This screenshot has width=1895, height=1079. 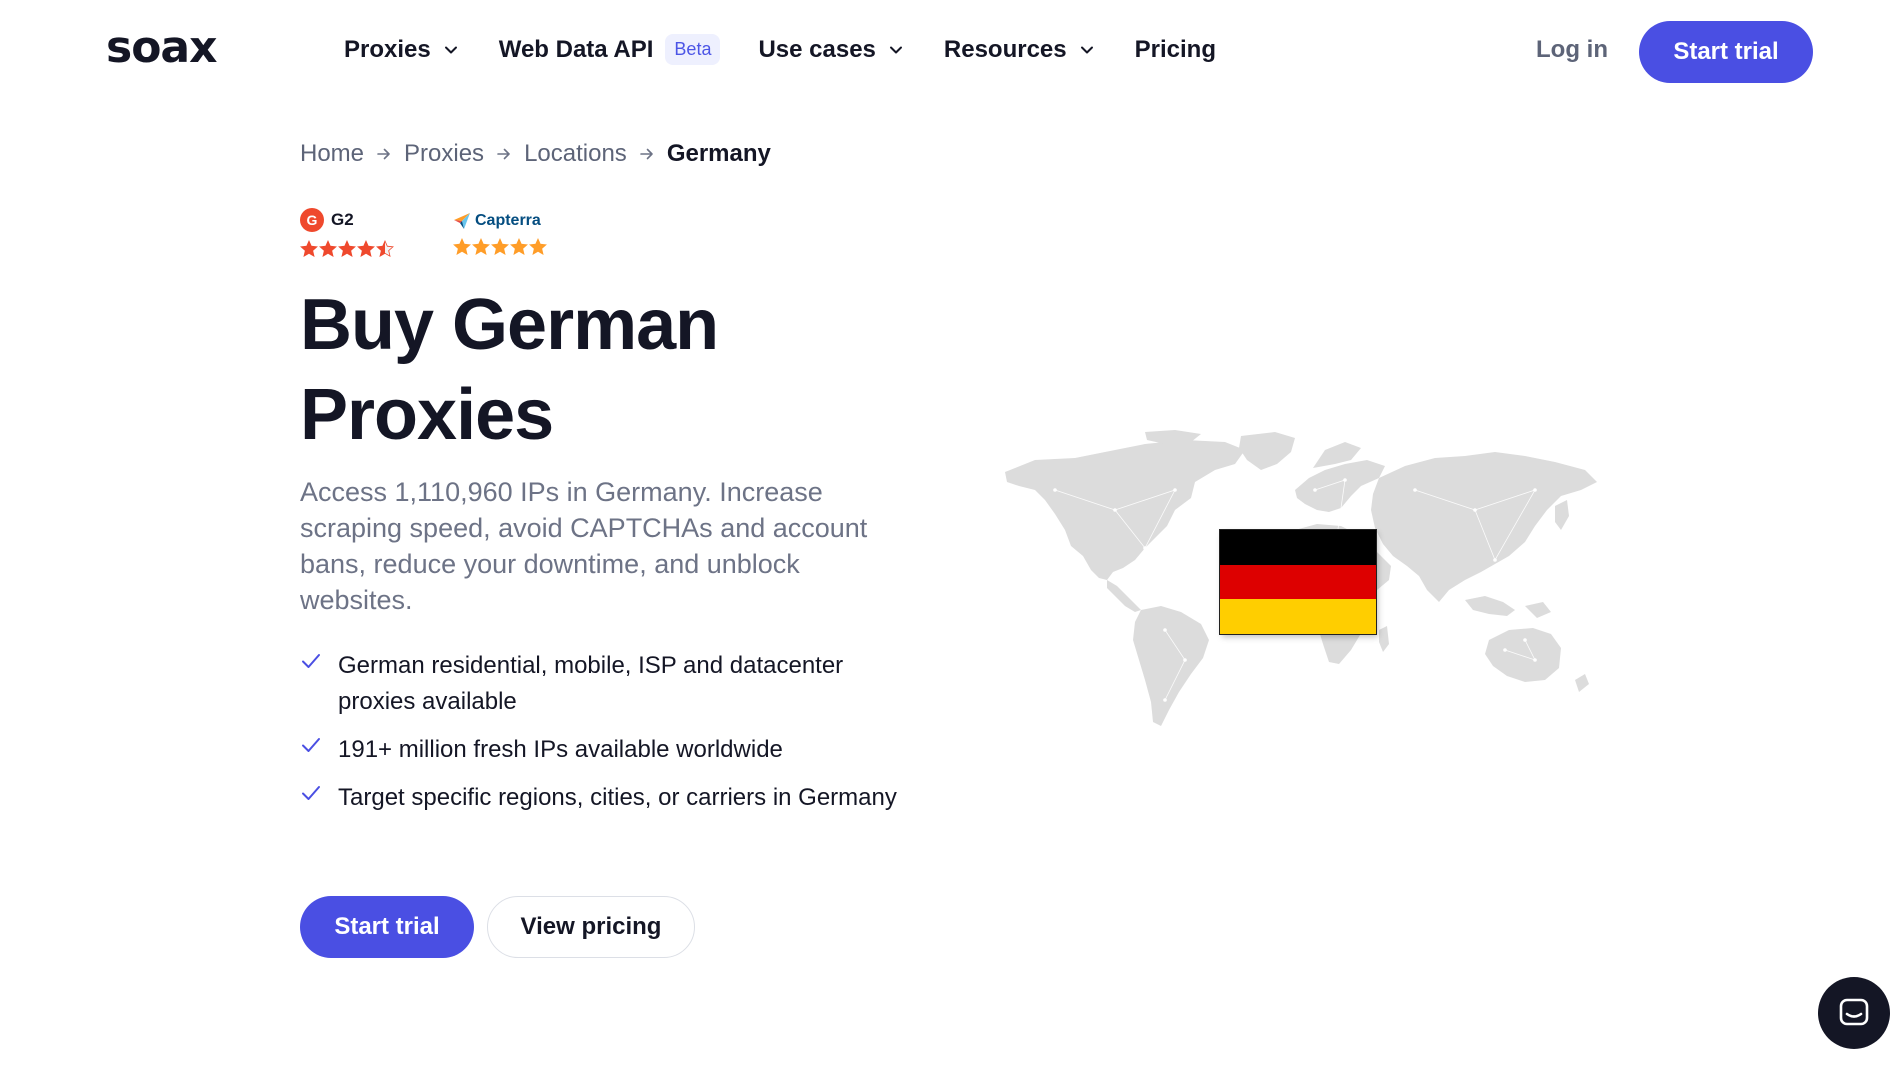 What do you see at coordinates (509, 325) in the screenshot?
I see `page-title-line1: Buy German` at bounding box center [509, 325].